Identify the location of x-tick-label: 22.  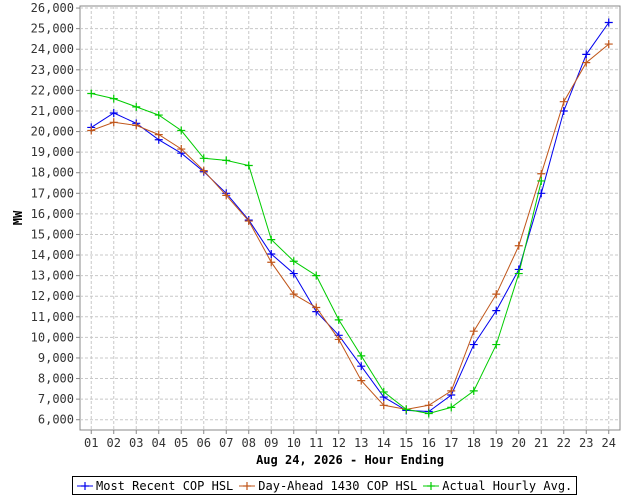
(564, 443).